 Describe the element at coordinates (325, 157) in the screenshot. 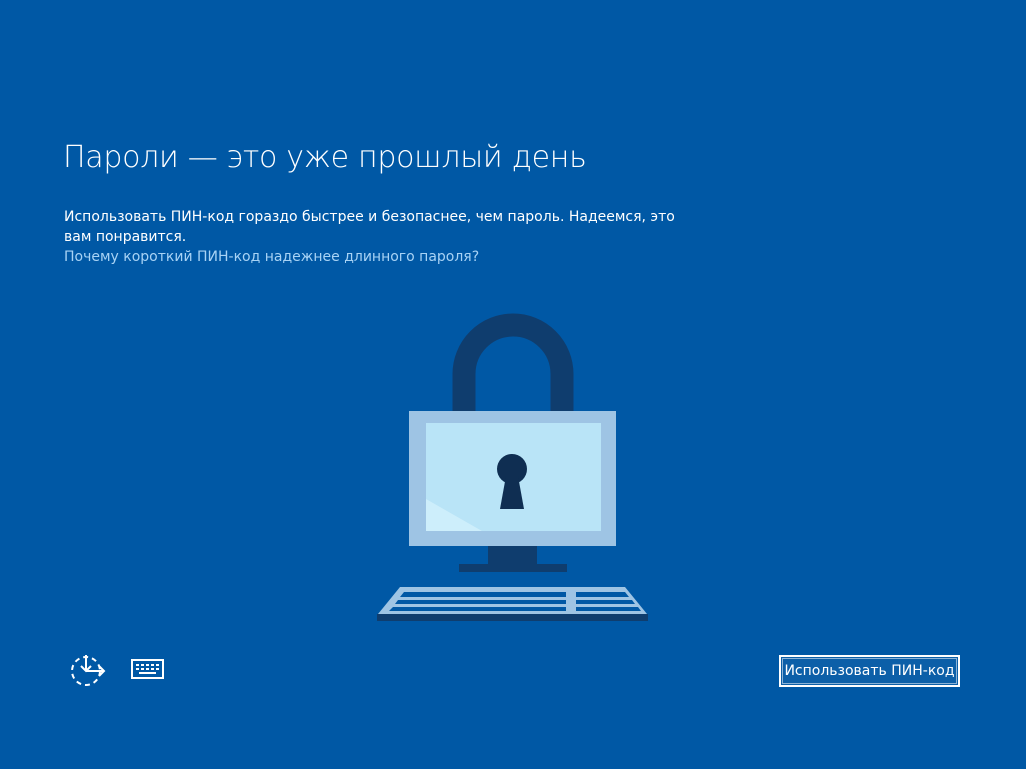

I see `page-title: Пароли — это уже прошлый день` at that location.